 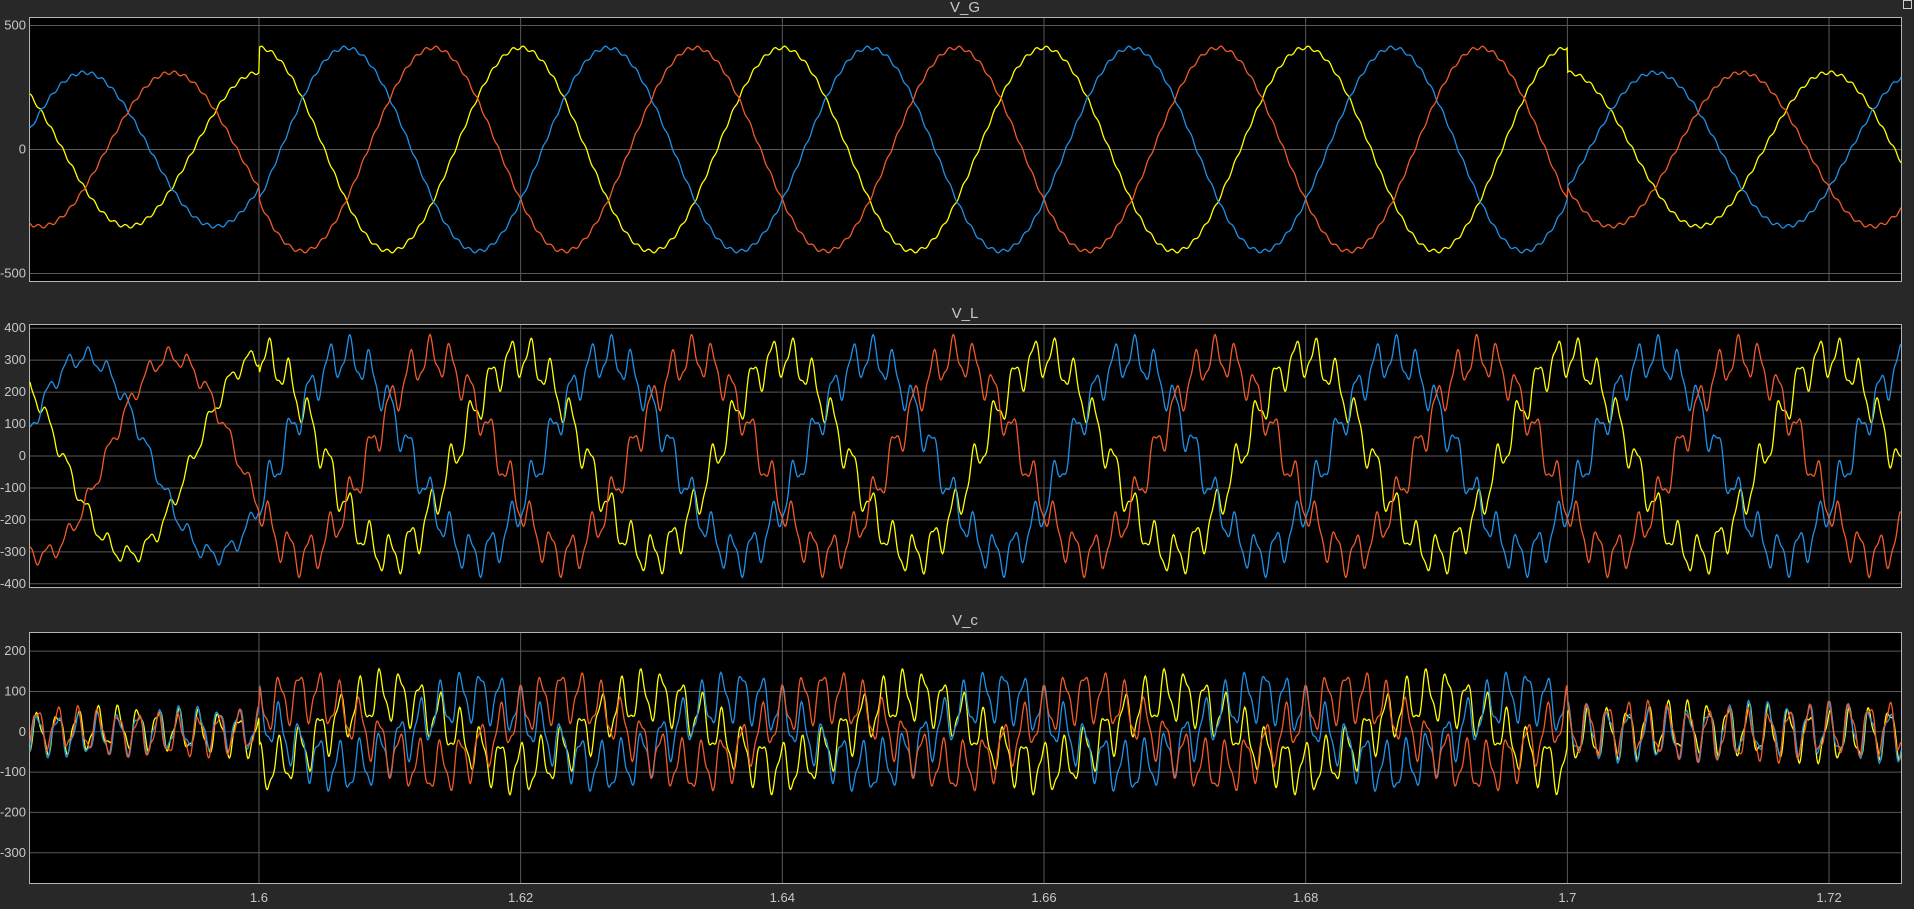 I want to click on vc-y-tick-label: 100, so click(x=15, y=690).